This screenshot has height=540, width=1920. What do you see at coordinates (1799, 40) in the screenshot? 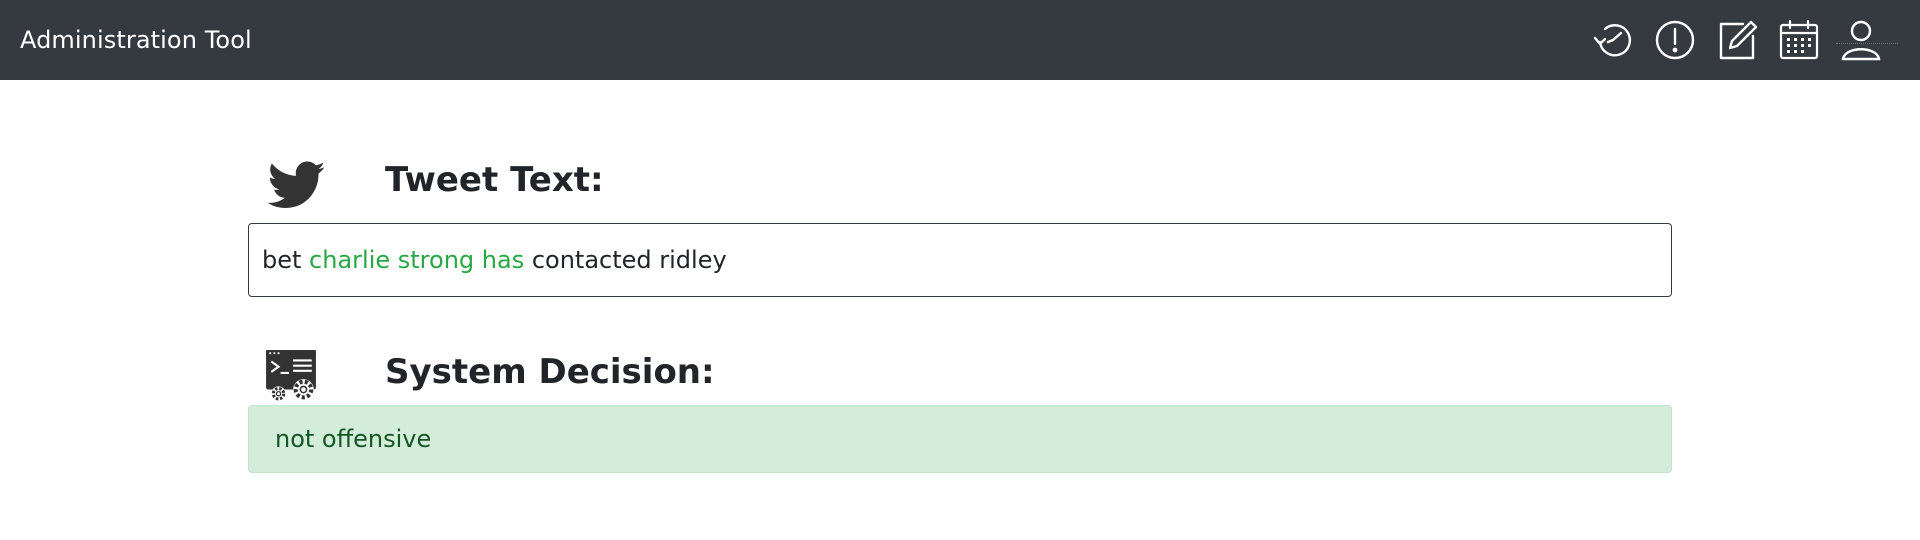
I see `calendar-icon` at bounding box center [1799, 40].